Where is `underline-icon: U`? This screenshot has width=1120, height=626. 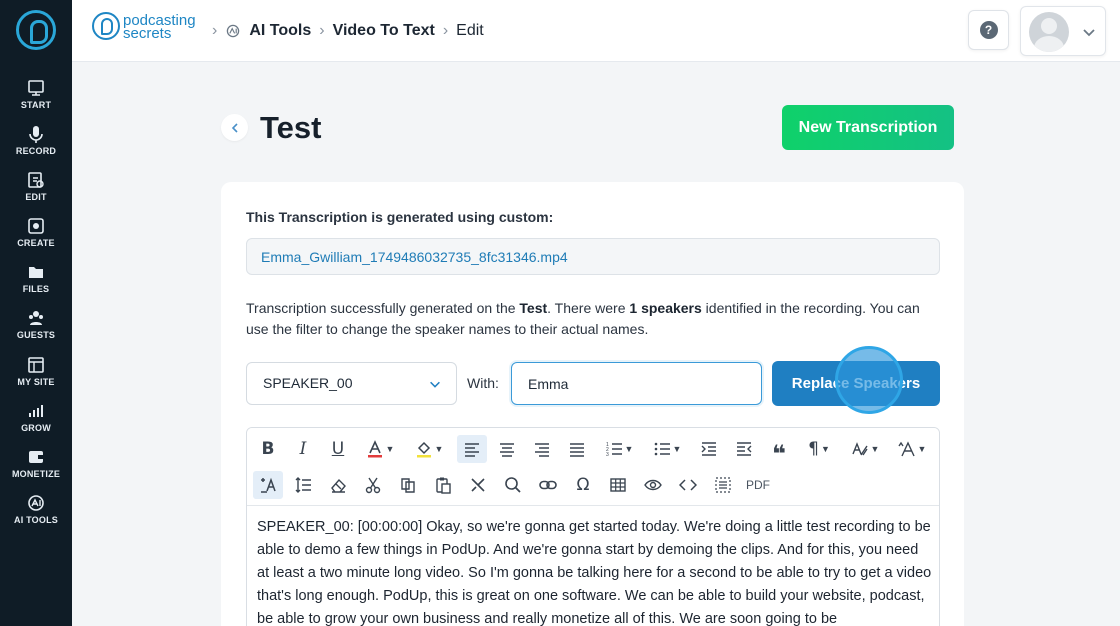
underline-icon: U is located at coordinates (338, 449).